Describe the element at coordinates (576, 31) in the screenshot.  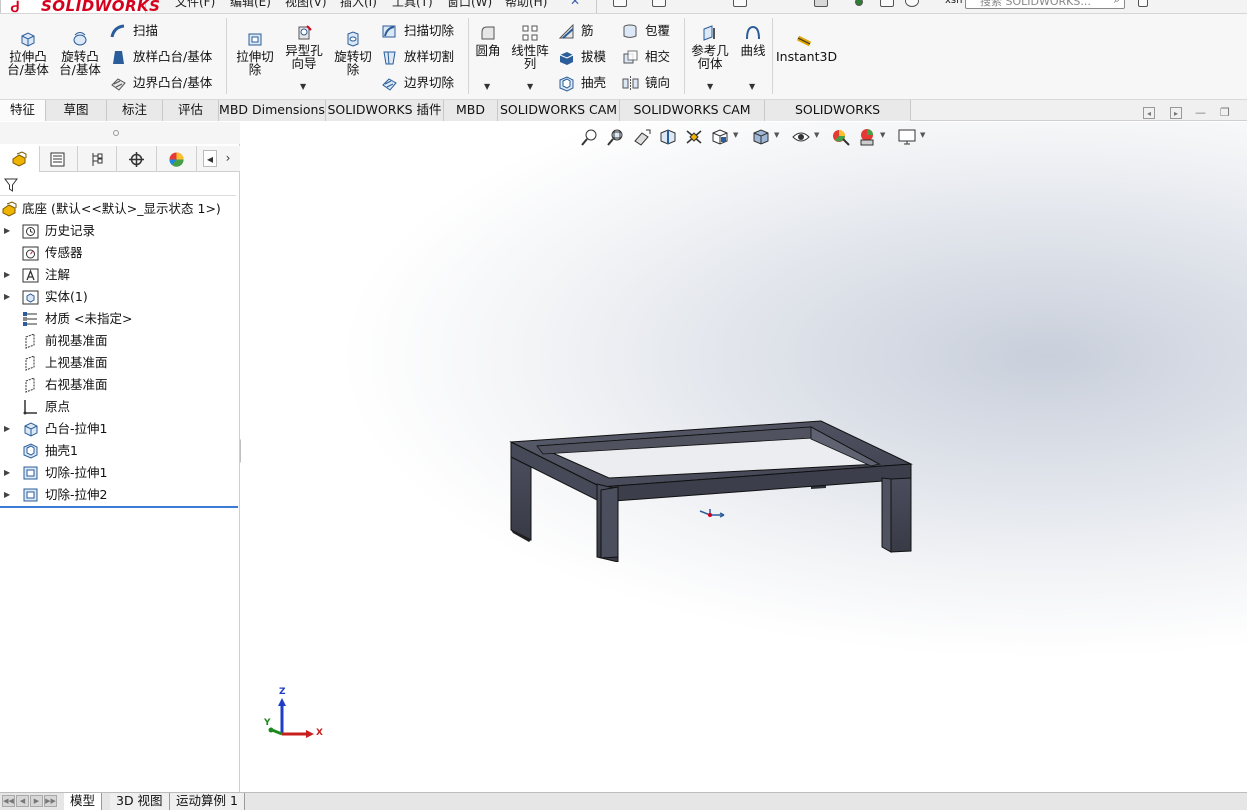
I see `rib-button: 筋` at that location.